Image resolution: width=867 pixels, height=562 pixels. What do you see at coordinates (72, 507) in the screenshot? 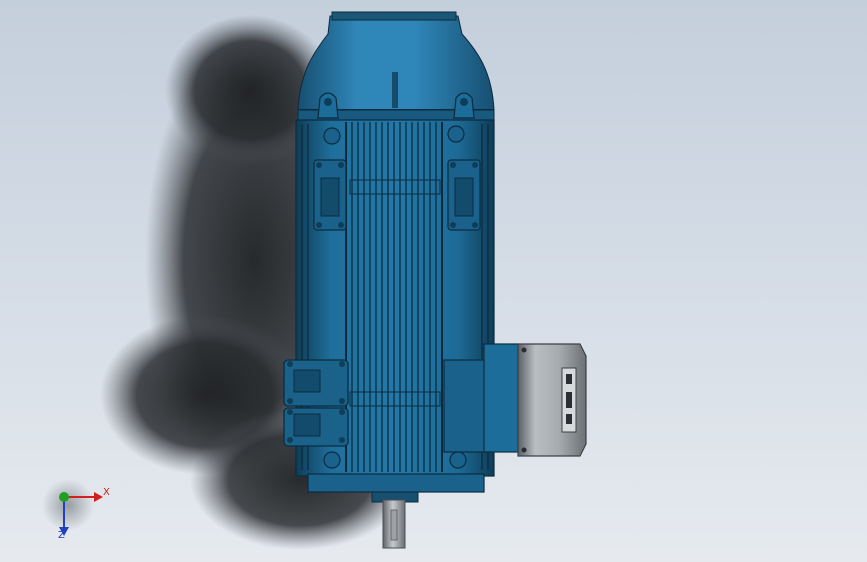
I see `coordinate-triad` at bounding box center [72, 507].